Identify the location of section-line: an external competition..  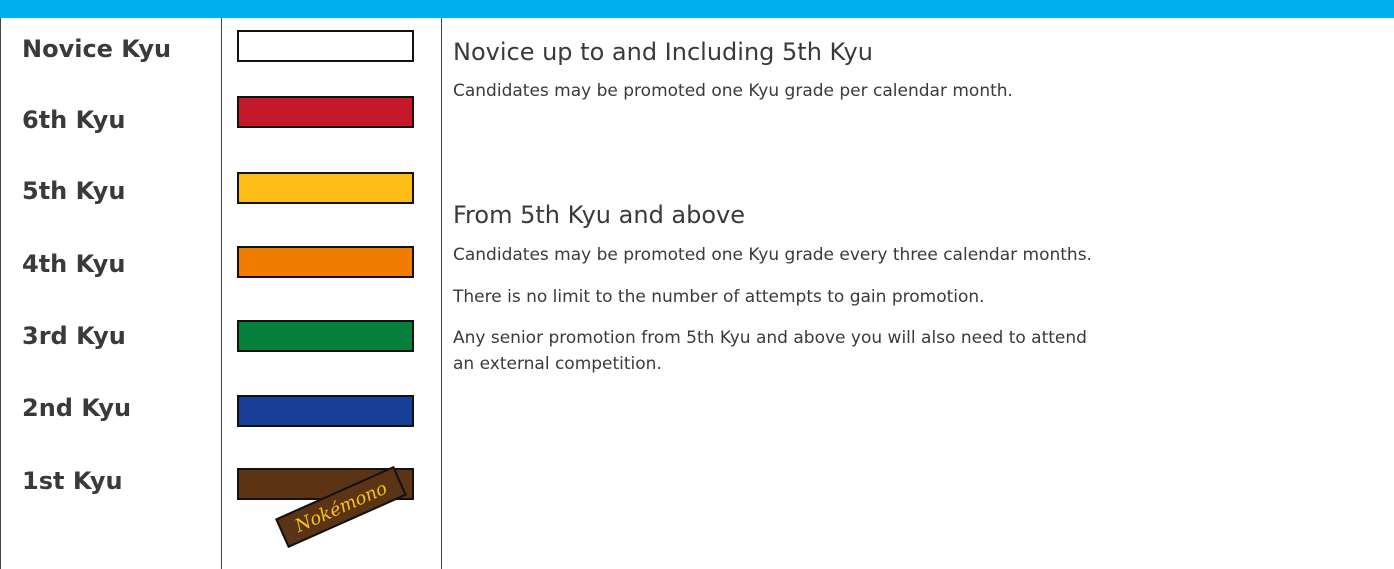
(557, 364).